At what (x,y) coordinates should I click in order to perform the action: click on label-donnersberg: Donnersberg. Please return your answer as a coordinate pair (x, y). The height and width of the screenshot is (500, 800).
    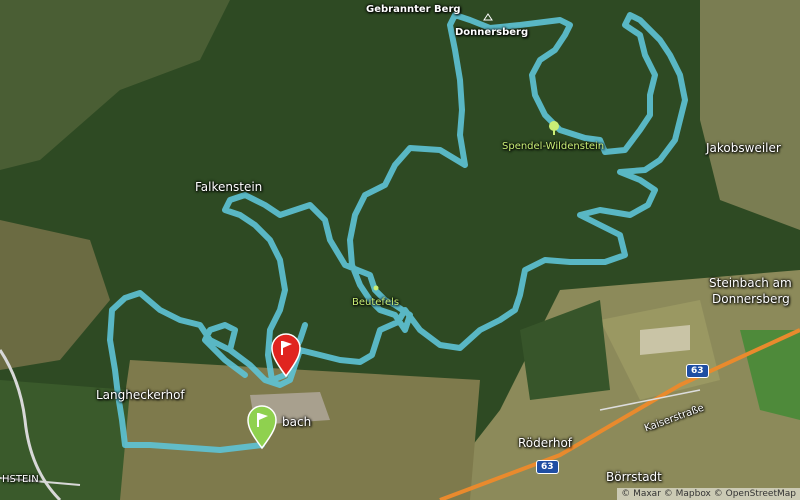
    Looking at the image, I should click on (492, 32).